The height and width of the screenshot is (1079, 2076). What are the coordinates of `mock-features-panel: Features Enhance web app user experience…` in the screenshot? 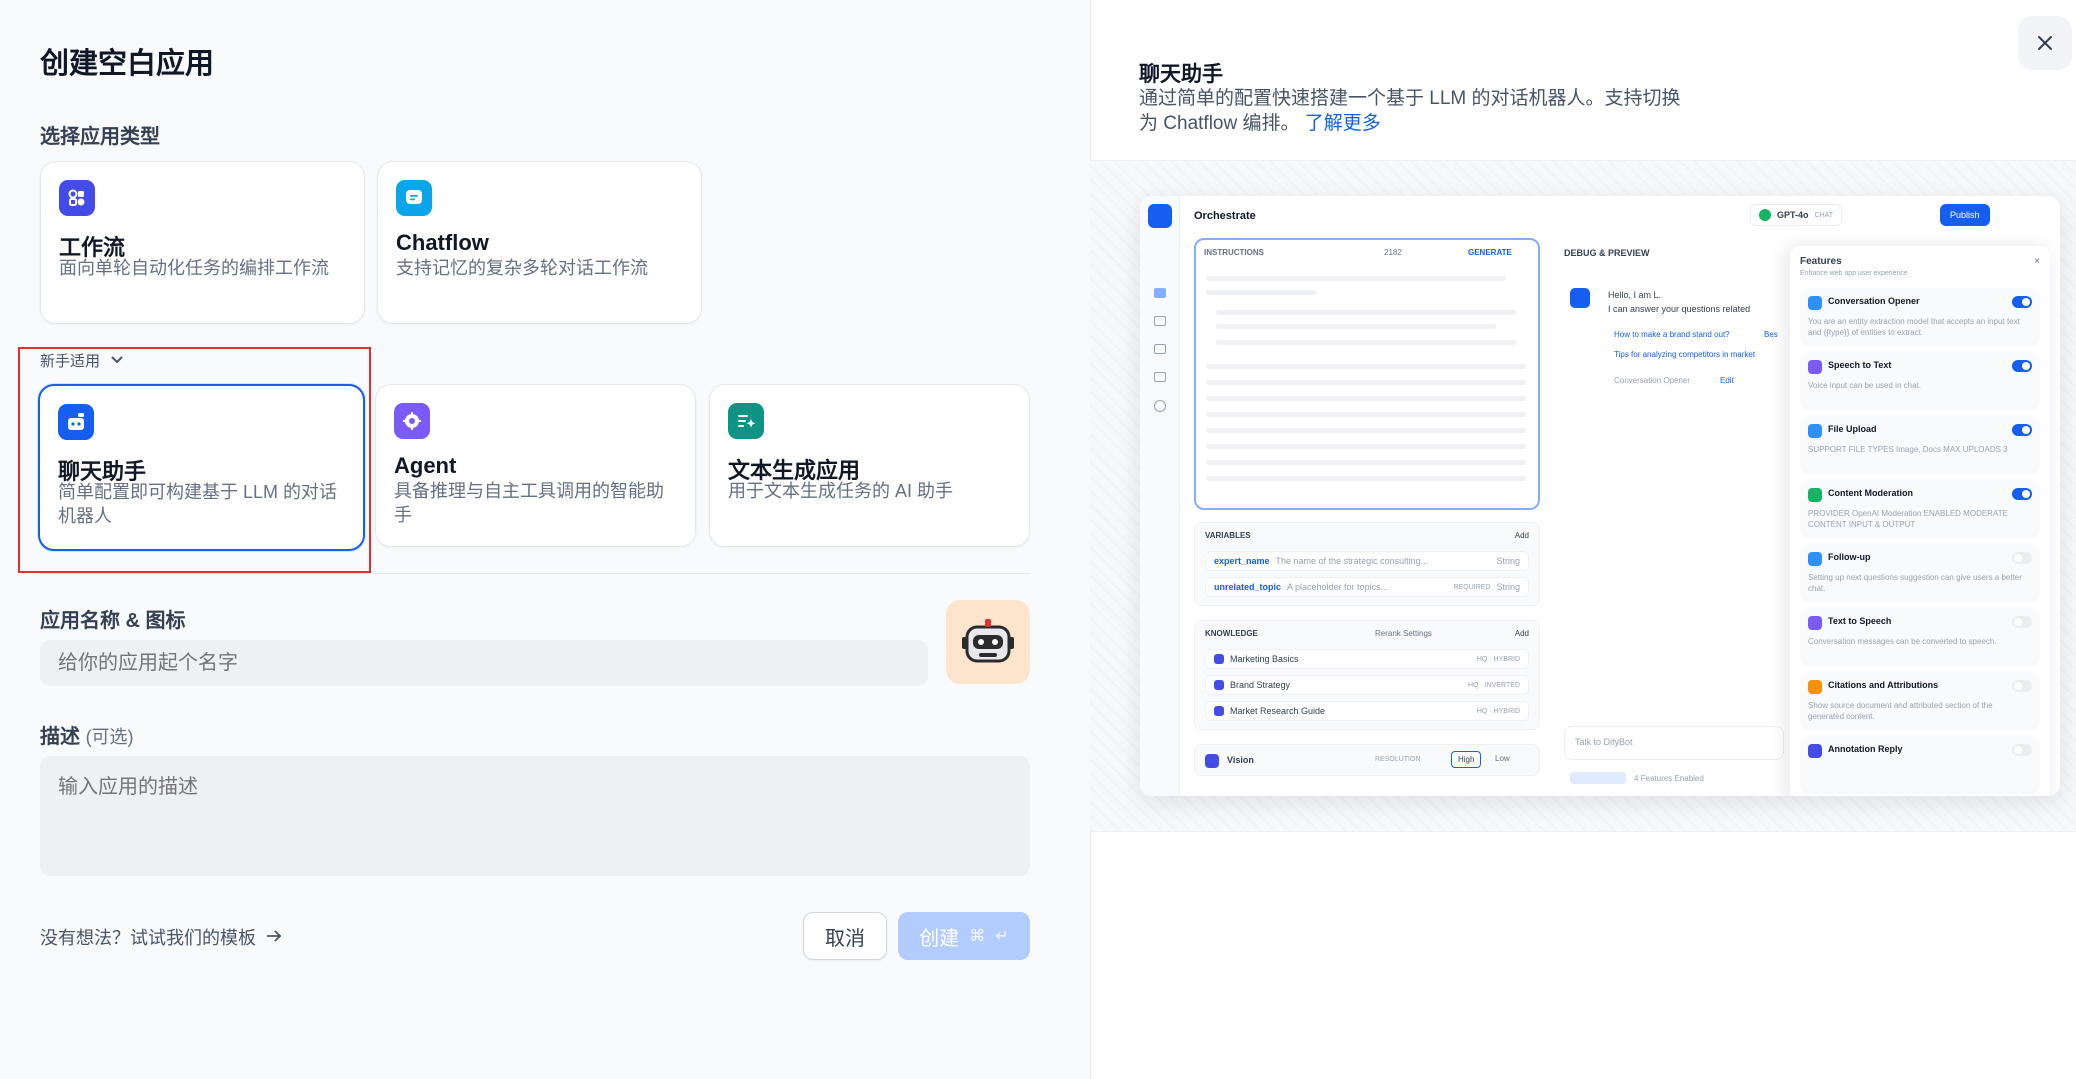 It's located at (1920, 521).